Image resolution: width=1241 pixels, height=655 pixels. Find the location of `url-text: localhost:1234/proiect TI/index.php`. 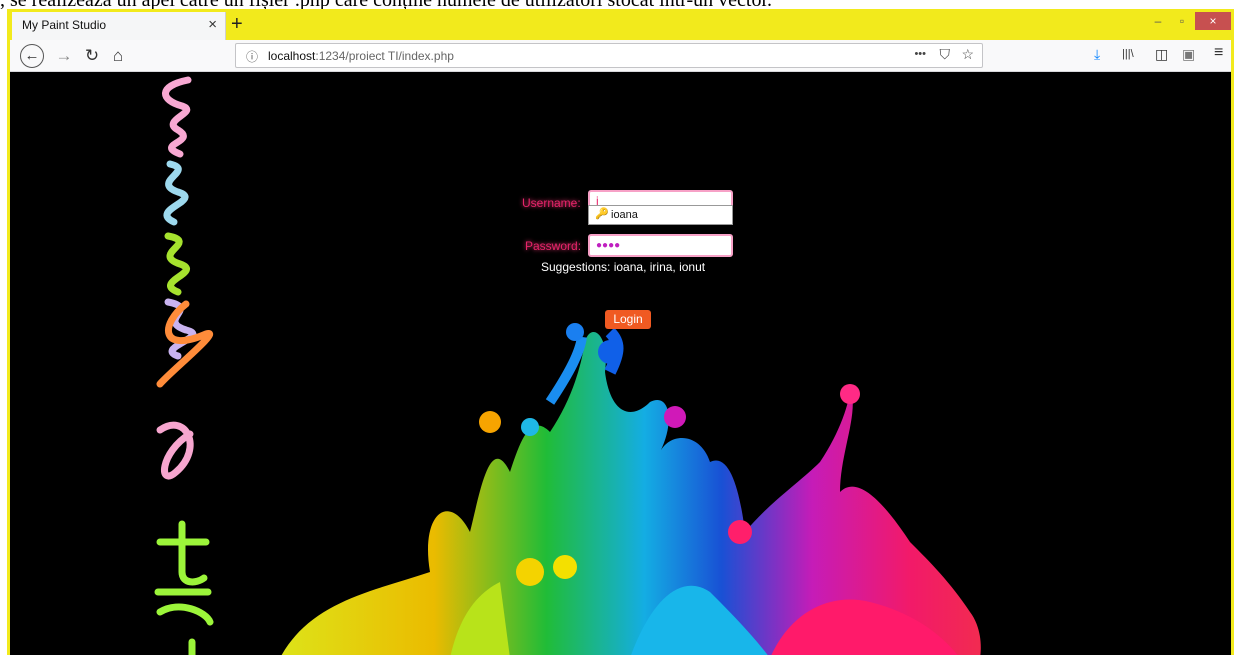

url-text: localhost:1234/proiect TI/index.php is located at coordinates (361, 56).